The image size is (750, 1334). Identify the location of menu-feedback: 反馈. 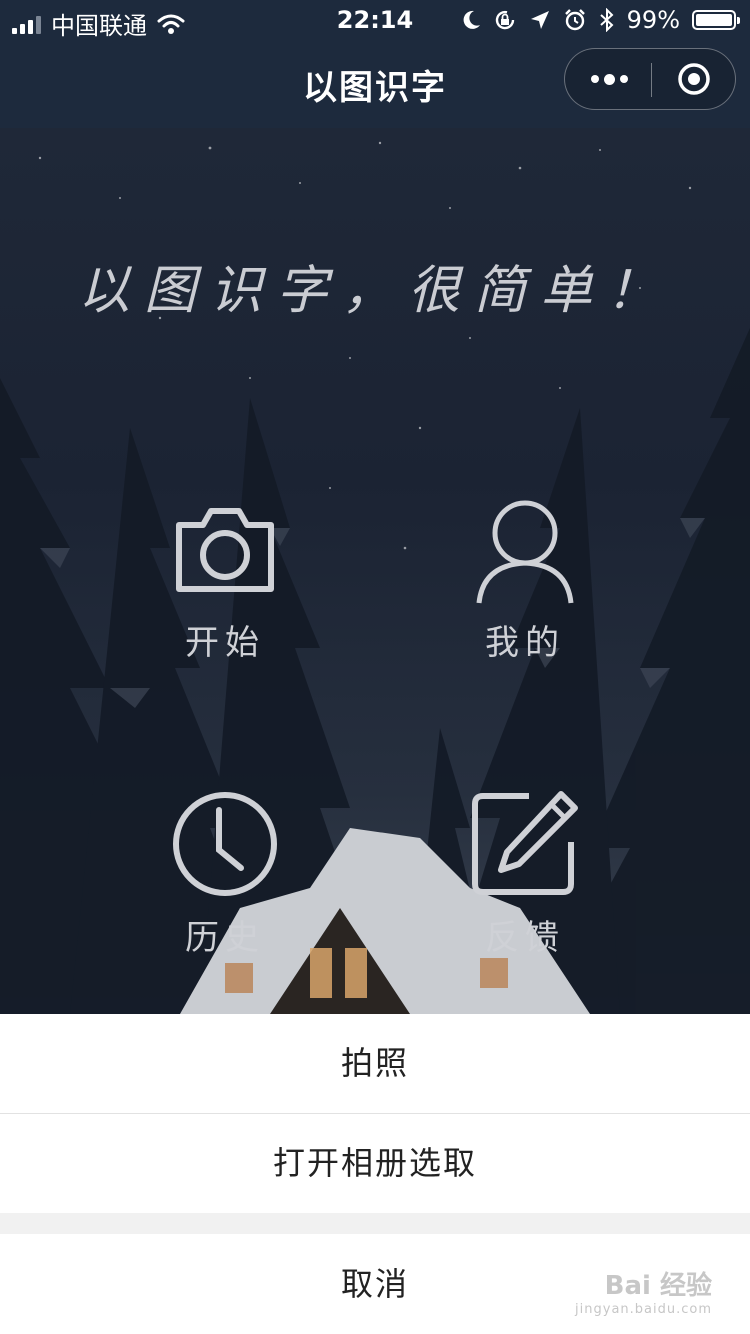
(525, 873).